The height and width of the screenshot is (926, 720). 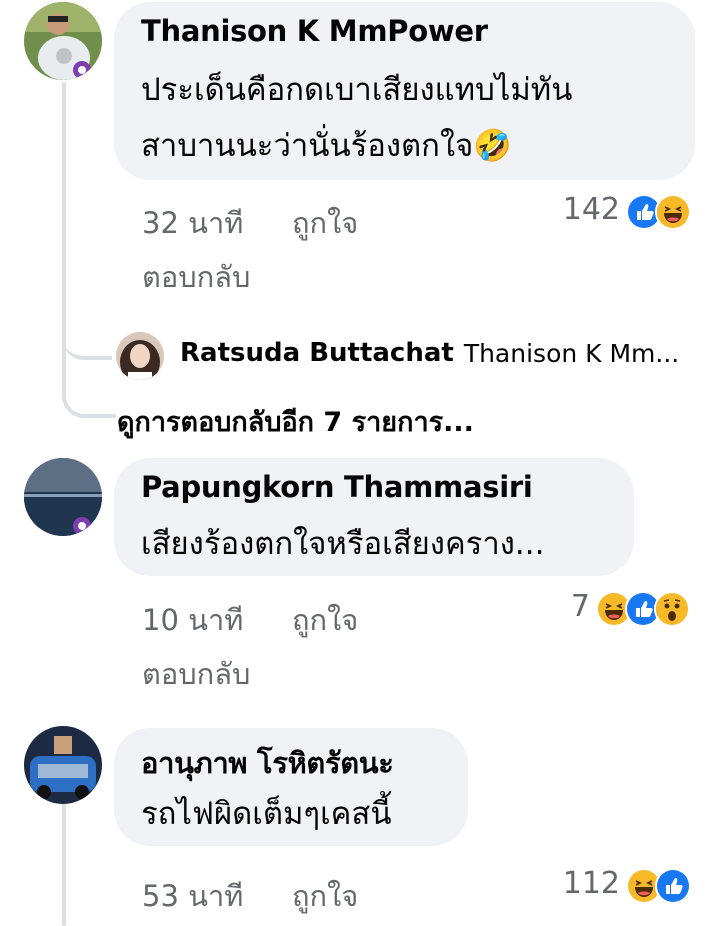 I want to click on reaction-count: 112, so click(x=580, y=883).